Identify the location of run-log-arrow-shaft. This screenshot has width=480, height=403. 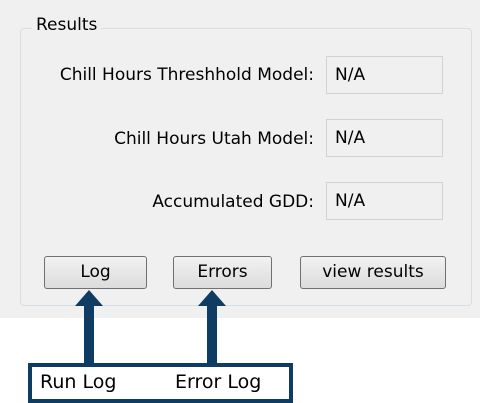
(89, 334).